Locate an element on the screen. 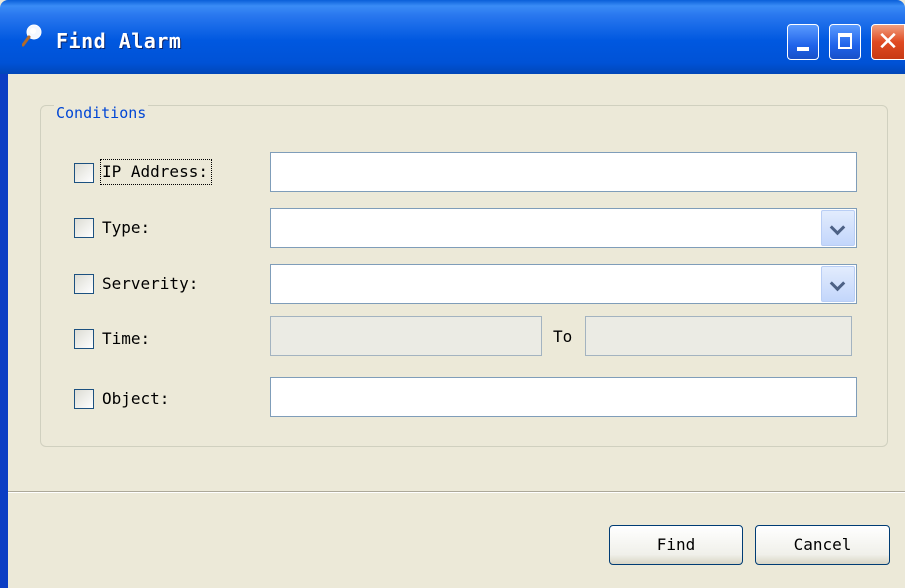 Image resolution: width=905 pixels, height=588 pixels. type-label: Type: is located at coordinates (126, 228).